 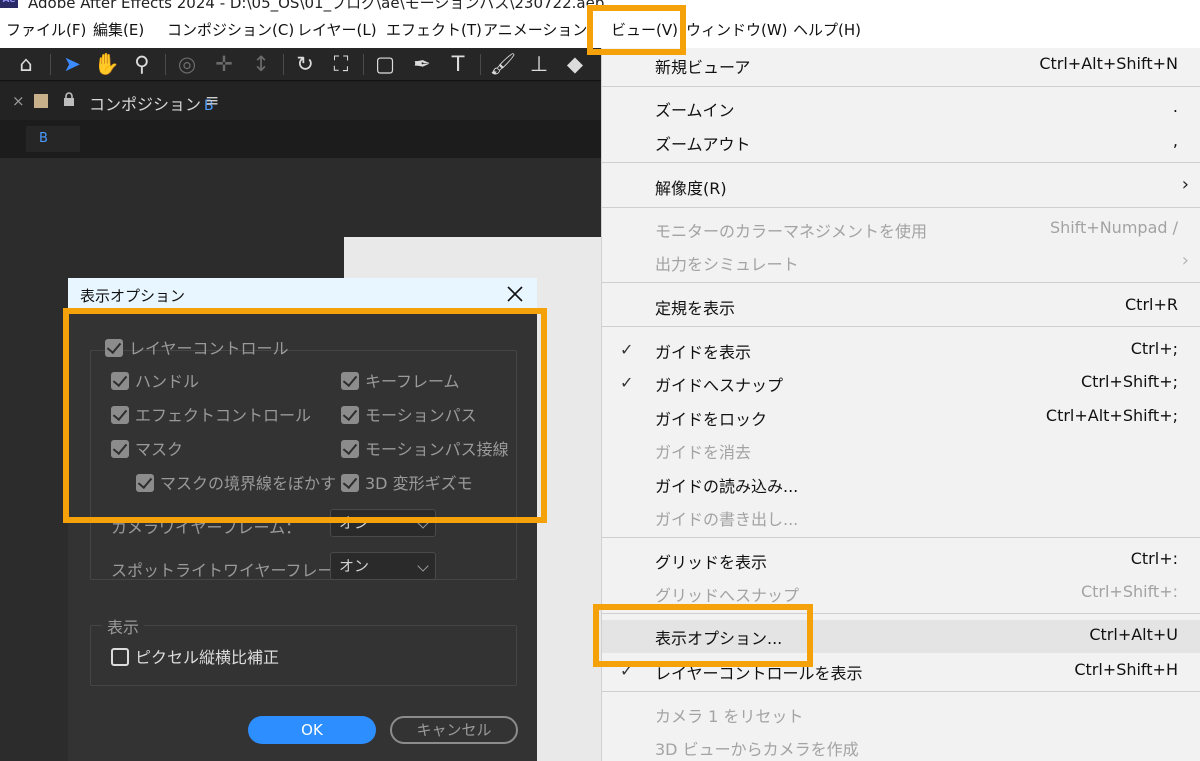 What do you see at coordinates (107, 64) in the screenshot?
I see `hand-icon: ✋` at bounding box center [107, 64].